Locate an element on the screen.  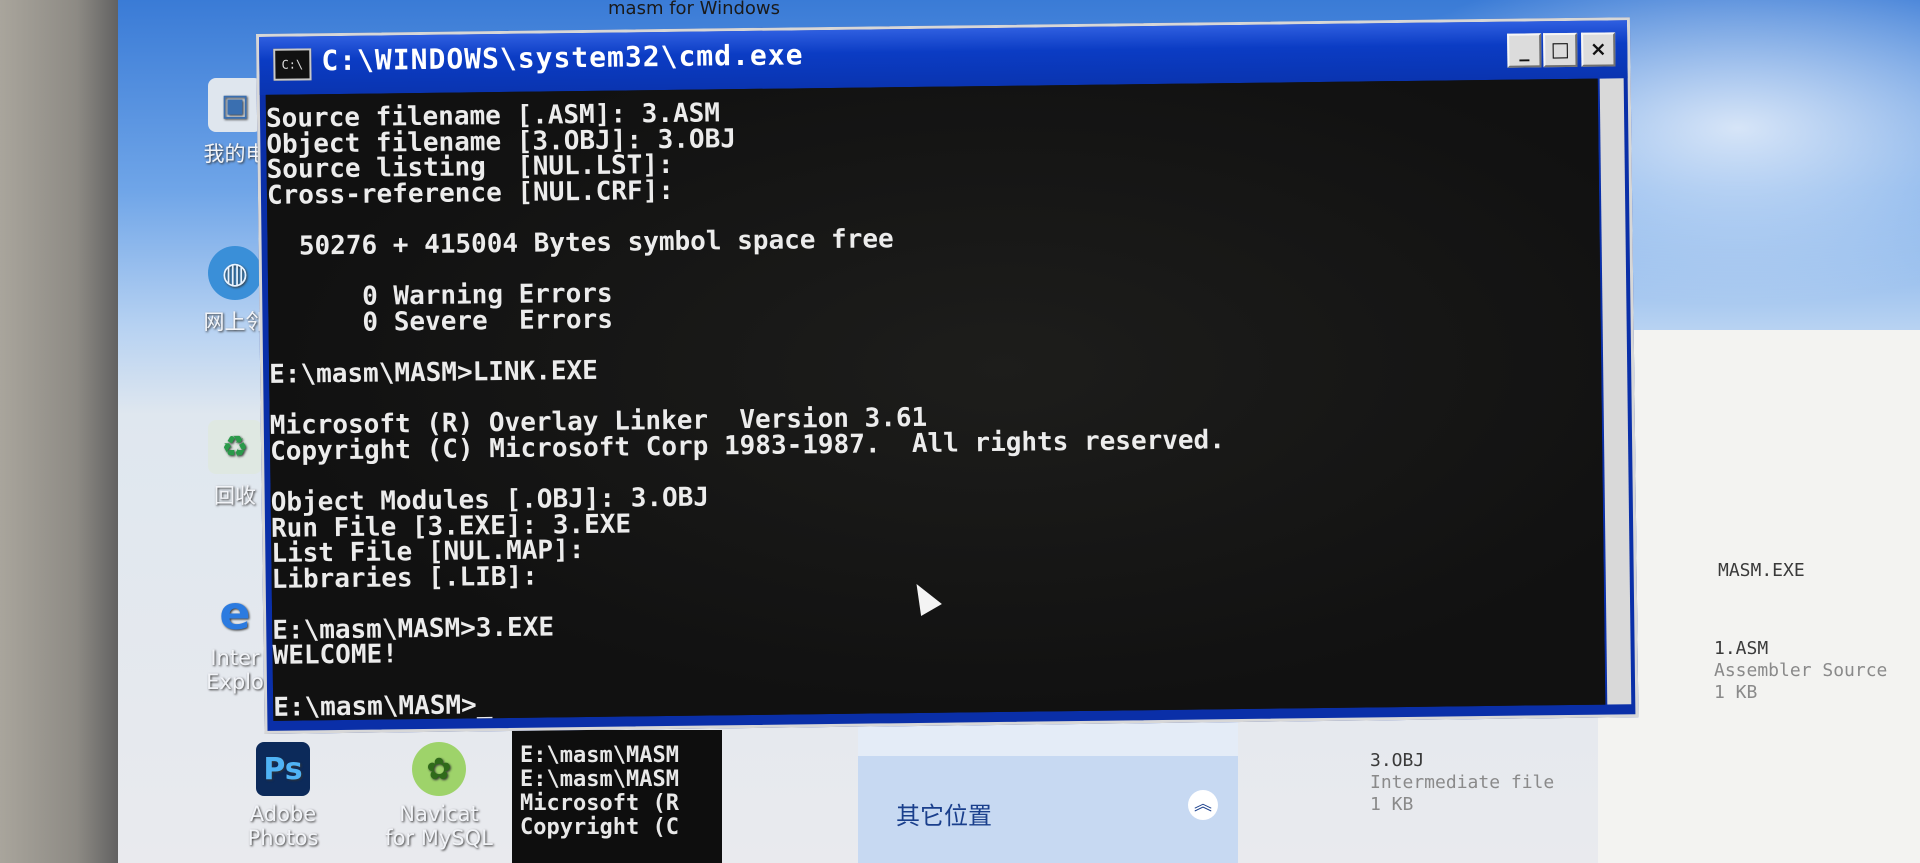
desktop-icon-navicat: ✿ Navicat for MySQL is located at coordinates (439, 796).